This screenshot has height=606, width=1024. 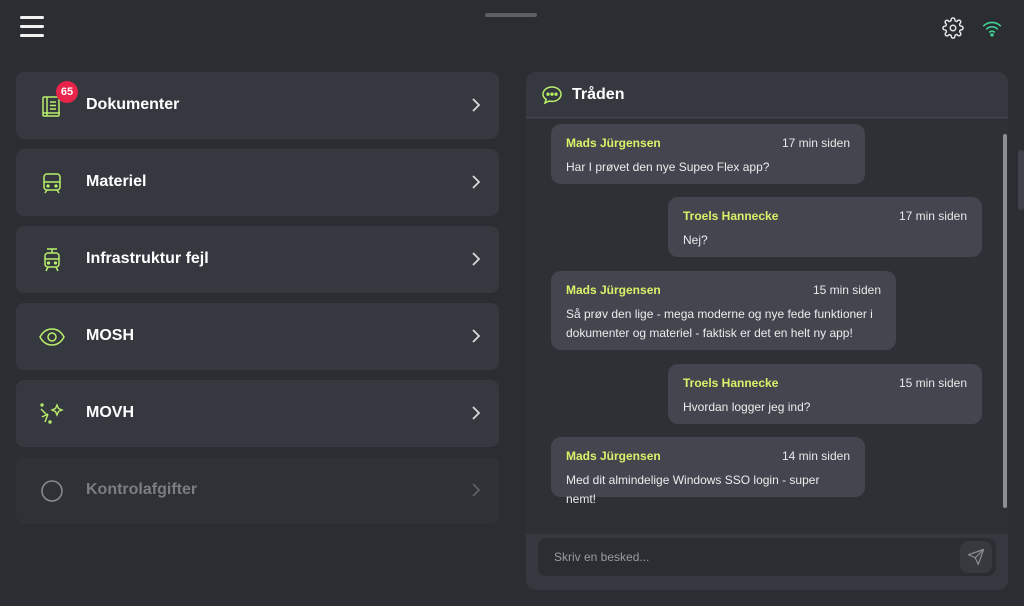 I want to click on thread-header: Tråden, so click(x=767, y=95).